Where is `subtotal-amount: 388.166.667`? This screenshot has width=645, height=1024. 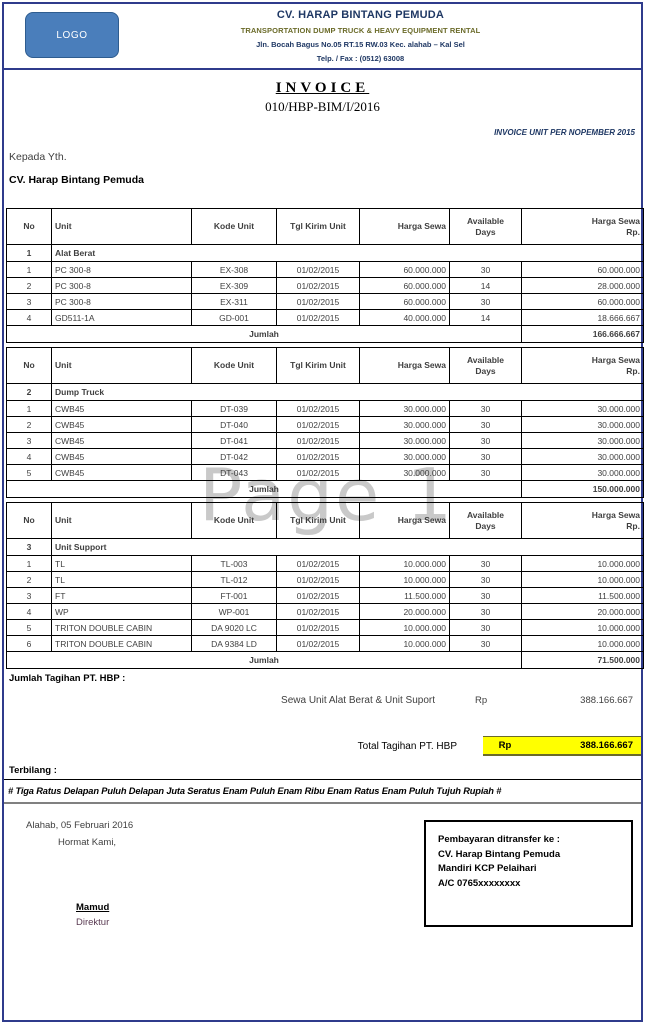 subtotal-amount: 388.166.667 is located at coordinates (606, 700).